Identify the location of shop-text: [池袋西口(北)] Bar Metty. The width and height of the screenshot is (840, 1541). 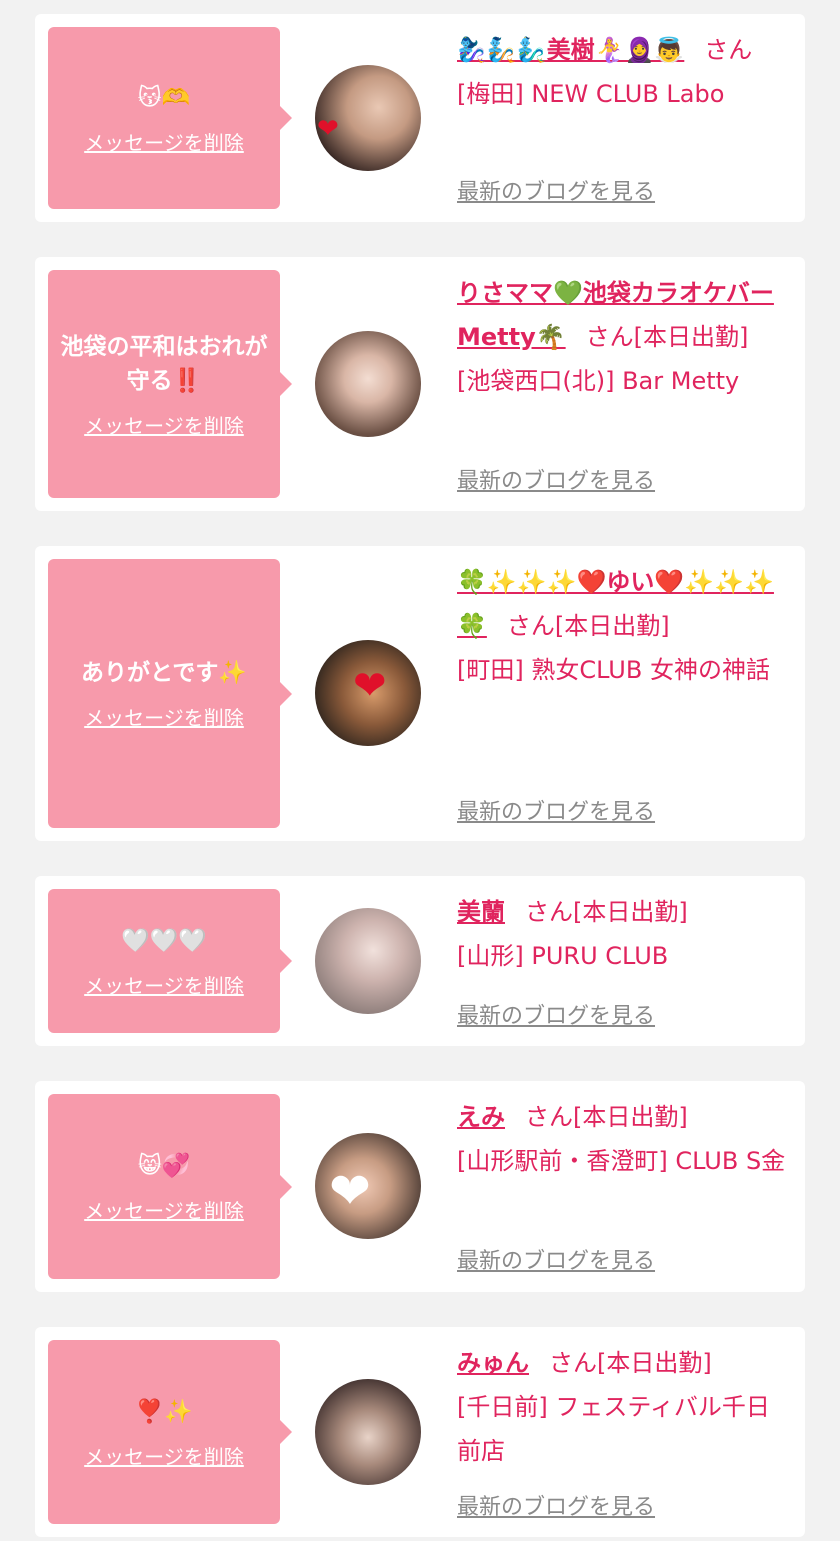
(598, 381).